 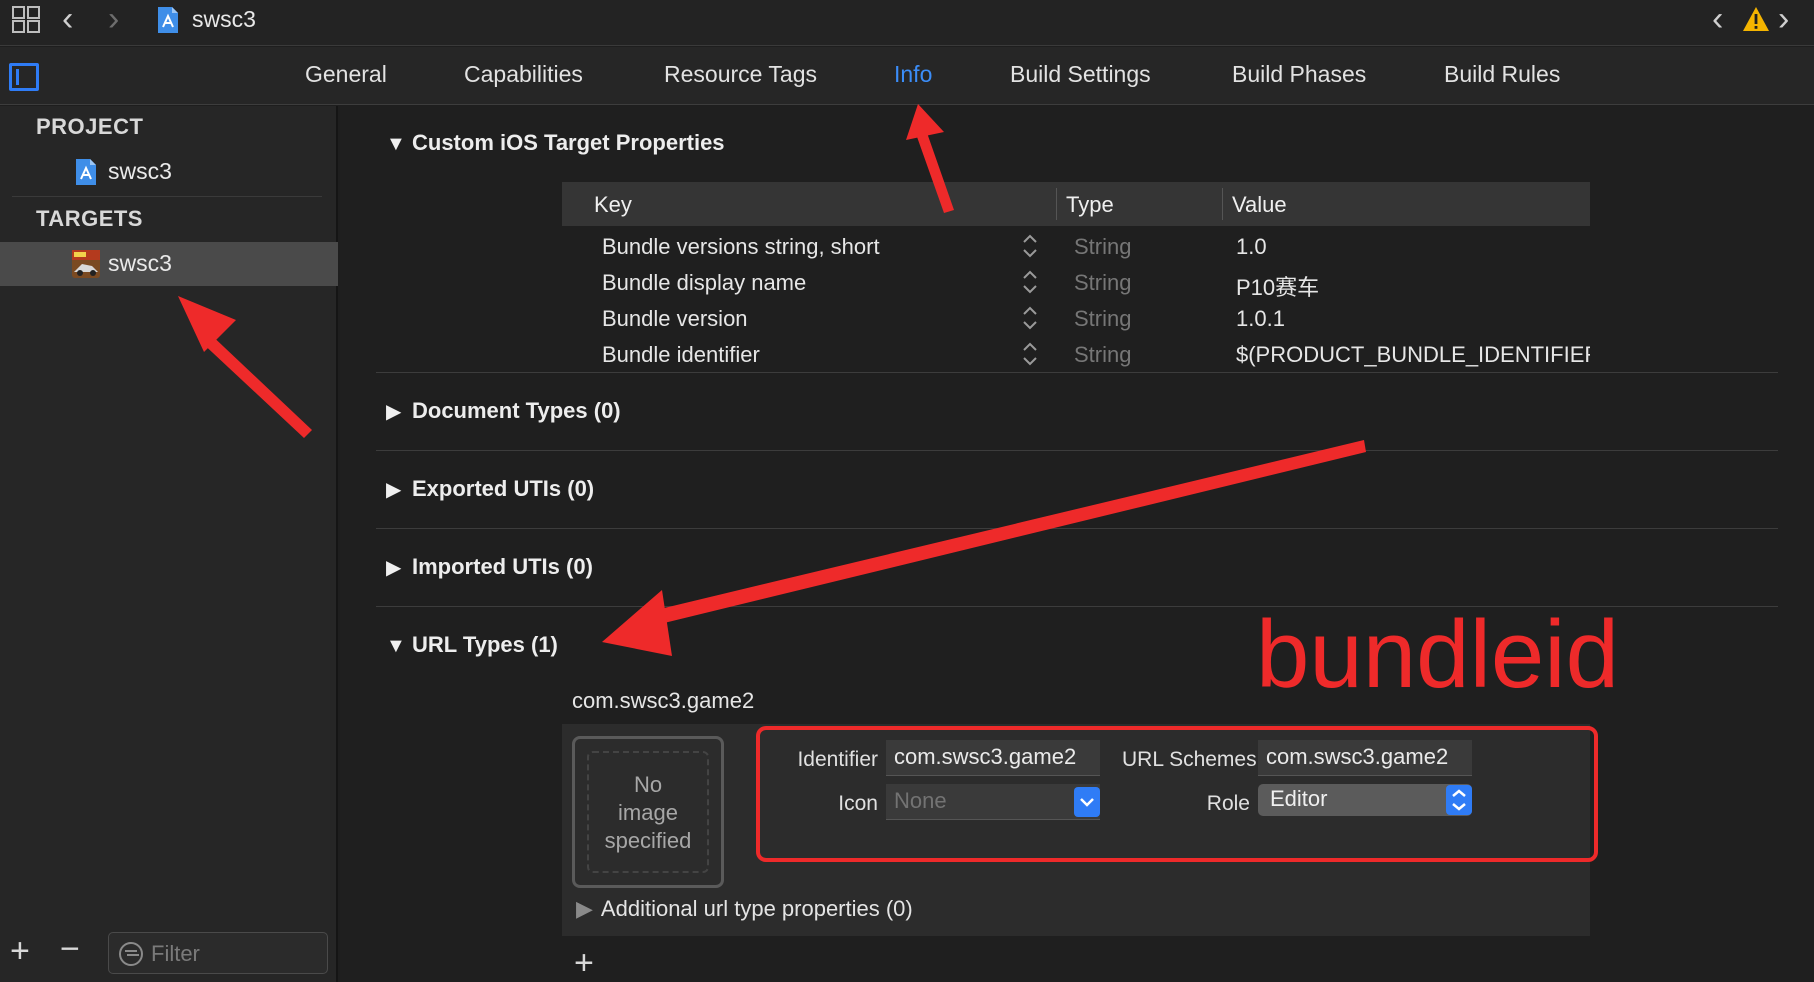 I want to click on section-imported-utis: ▶ Imported UTIs (0), so click(x=489, y=567).